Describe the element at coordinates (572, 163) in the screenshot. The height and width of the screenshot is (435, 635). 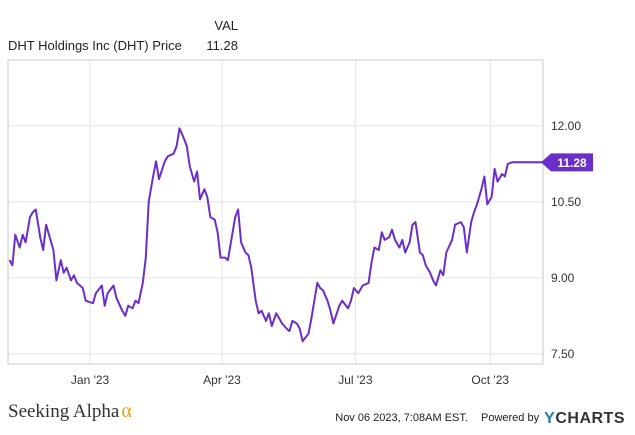
I see `last-value-text: 11.28` at that location.